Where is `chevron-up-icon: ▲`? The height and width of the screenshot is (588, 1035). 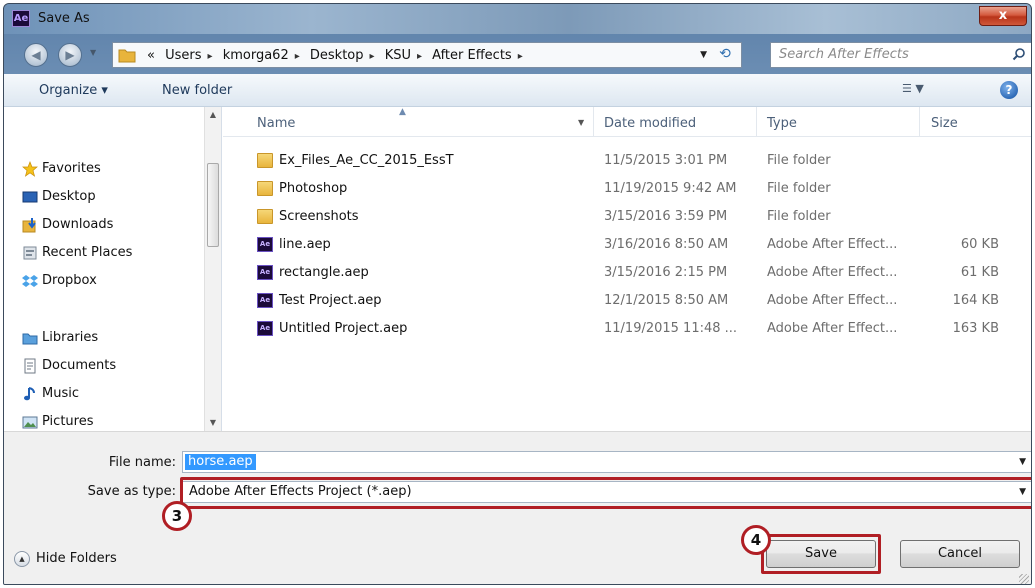 chevron-up-icon: ▲ is located at coordinates (22, 559).